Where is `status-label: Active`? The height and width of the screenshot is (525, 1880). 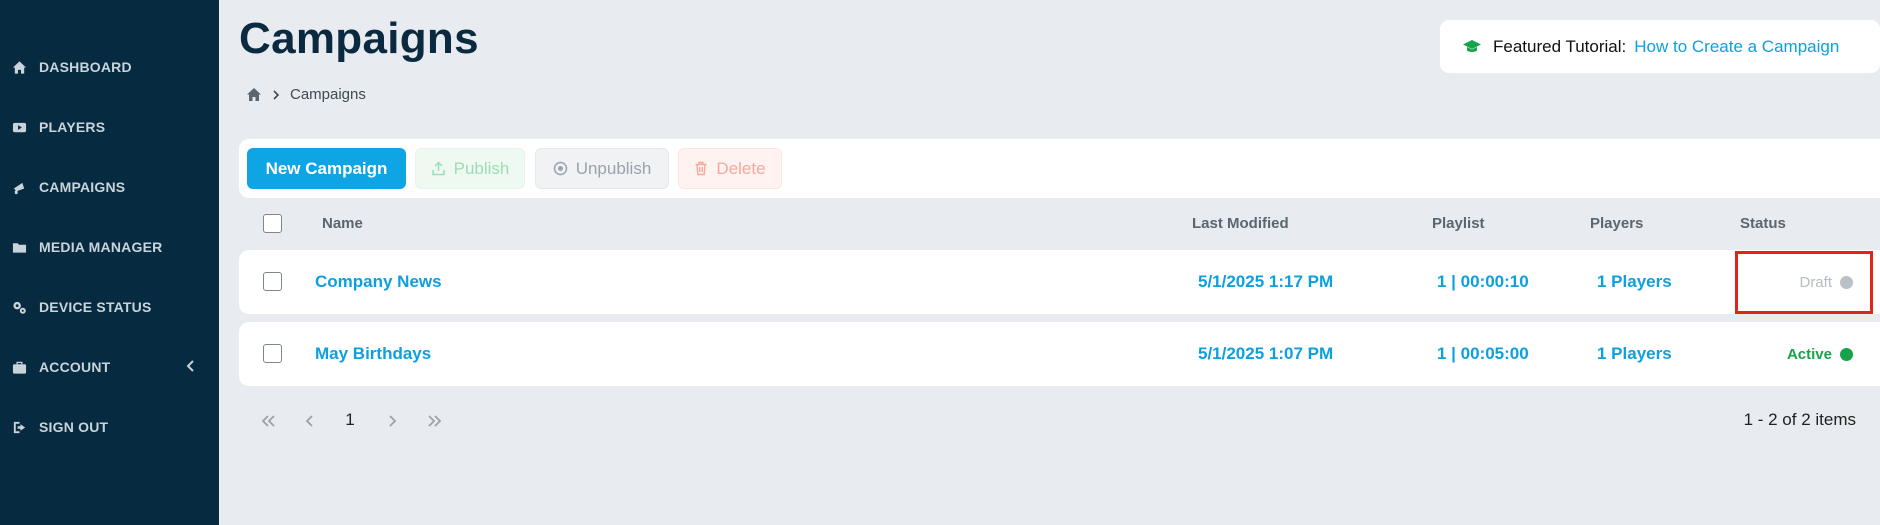 status-label: Active is located at coordinates (1809, 354).